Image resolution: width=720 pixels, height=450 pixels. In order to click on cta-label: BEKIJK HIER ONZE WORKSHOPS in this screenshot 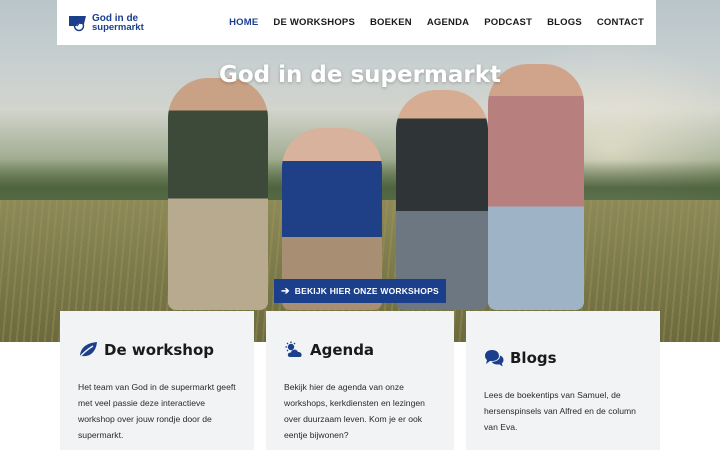, I will do `click(366, 291)`.